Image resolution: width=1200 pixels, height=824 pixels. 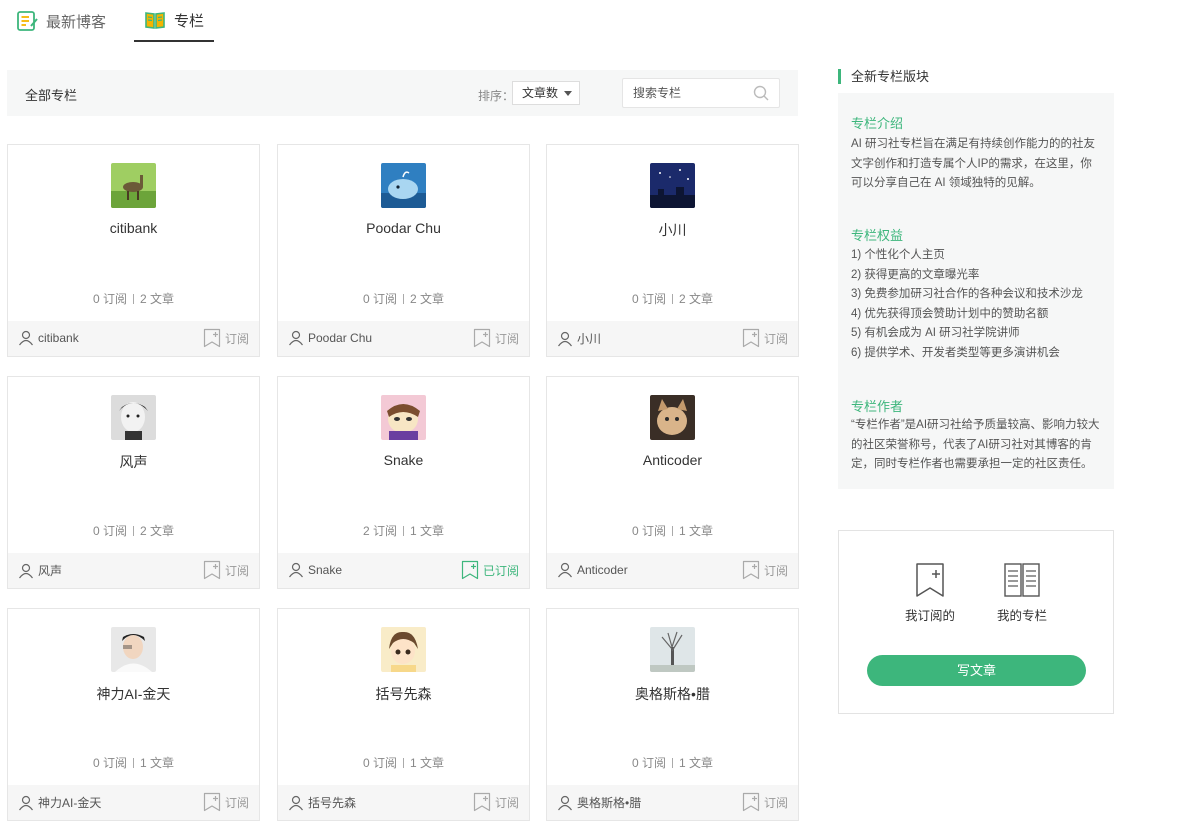 What do you see at coordinates (402, 93) in the screenshot?
I see `filter-bar: 全部专栏 排序： 文章数` at bounding box center [402, 93].